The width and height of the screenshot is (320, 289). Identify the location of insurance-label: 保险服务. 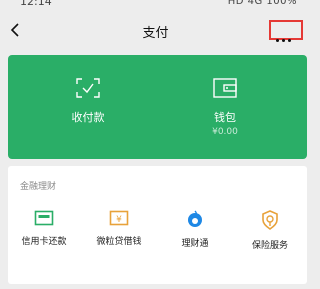
(269, 246).